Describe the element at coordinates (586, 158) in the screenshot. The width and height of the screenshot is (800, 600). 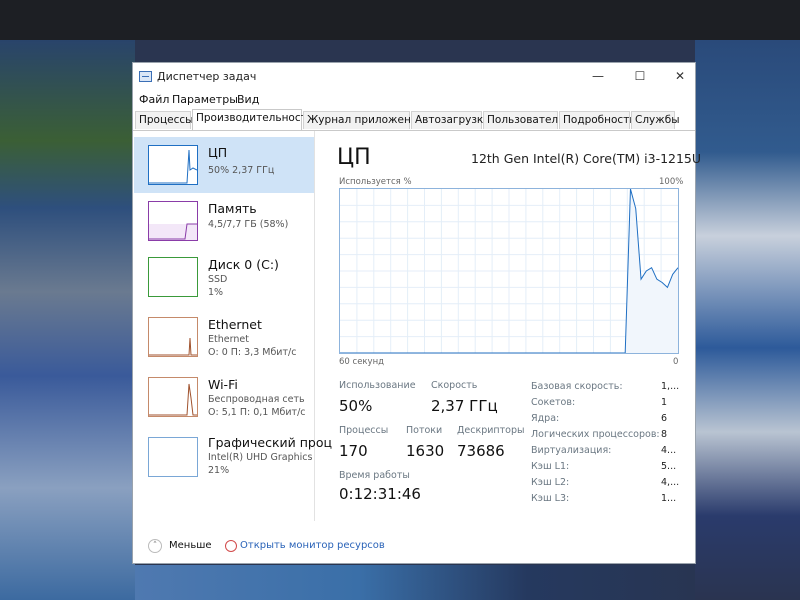
I see `cpu-model-name: 12th Gen Intel(R) Core(TM) i3-1215U` at that location.